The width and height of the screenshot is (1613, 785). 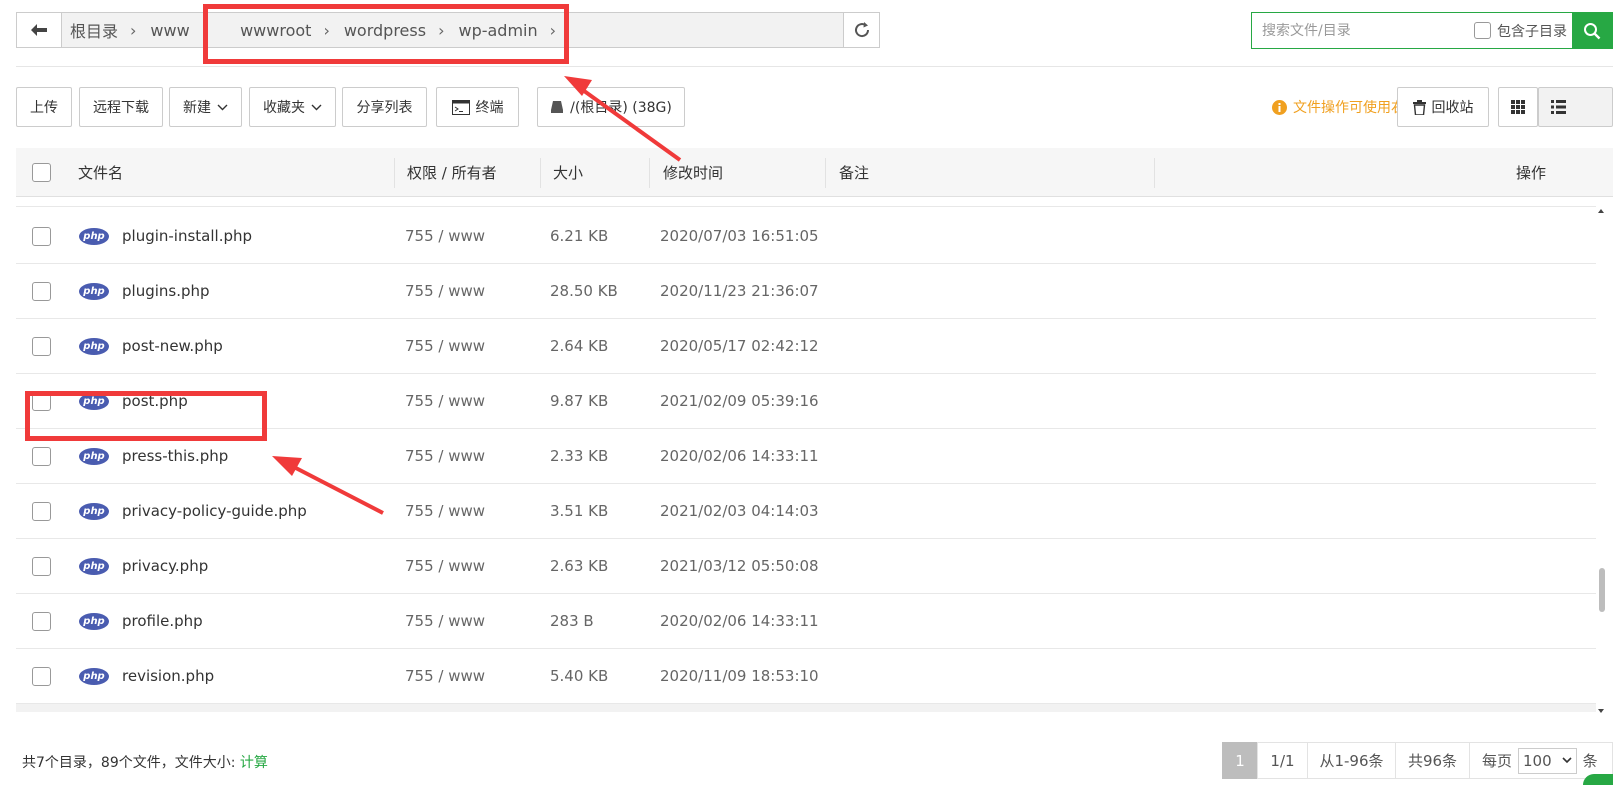 What do you see at coordinates (328, 485) in the screenshot?
I see `annotation-arrow-bottom` at bounding box center [328, 485].